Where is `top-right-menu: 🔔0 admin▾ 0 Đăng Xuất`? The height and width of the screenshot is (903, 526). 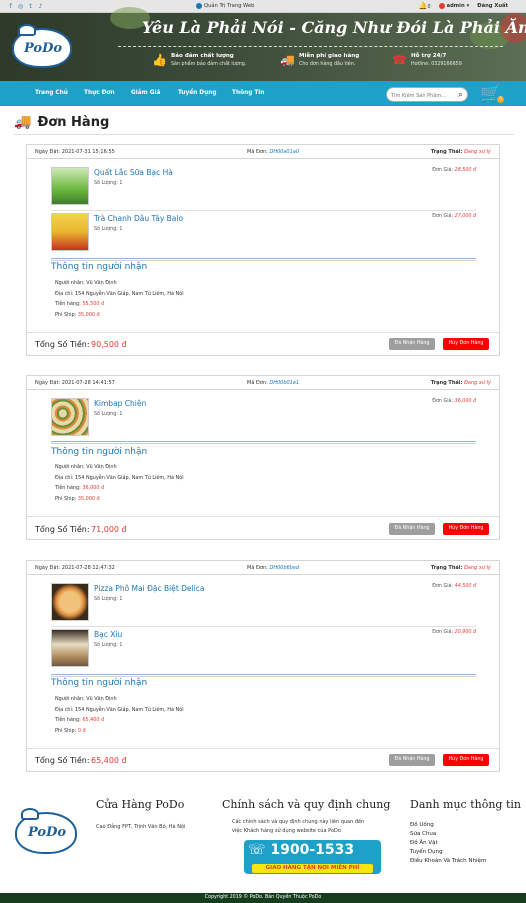 top-right-menu: 🔔0 admin▾ 0 Đăng Xuất is located at coordinates (463, 6).